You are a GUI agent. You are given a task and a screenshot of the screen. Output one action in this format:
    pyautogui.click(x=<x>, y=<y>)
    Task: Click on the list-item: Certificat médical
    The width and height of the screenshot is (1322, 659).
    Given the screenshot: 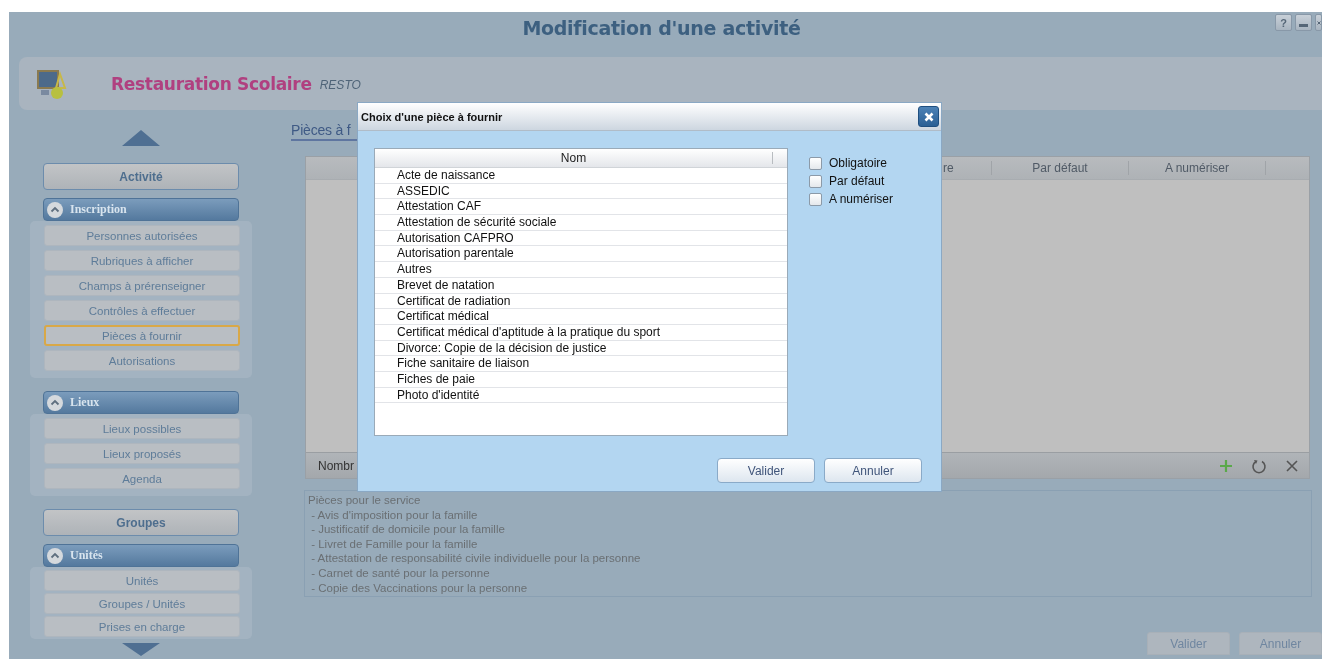 What is the action you would take?
    pyautogui.click(x=581, y=317)
    